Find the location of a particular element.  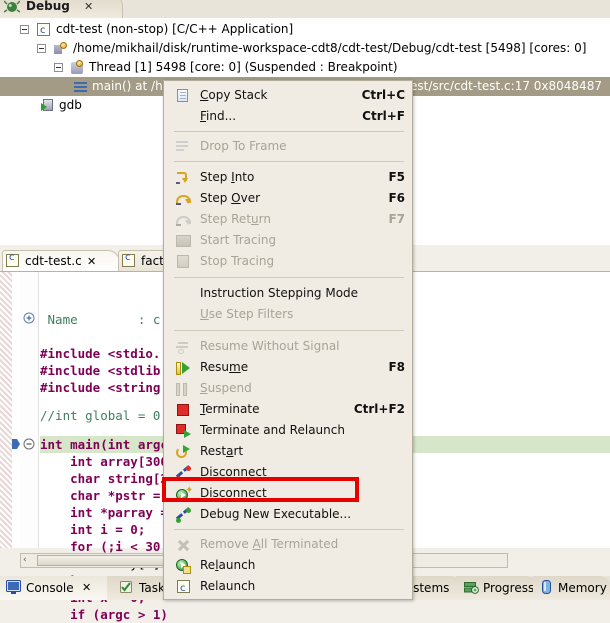

relaunch-icon is located at coordinates (183, 566).